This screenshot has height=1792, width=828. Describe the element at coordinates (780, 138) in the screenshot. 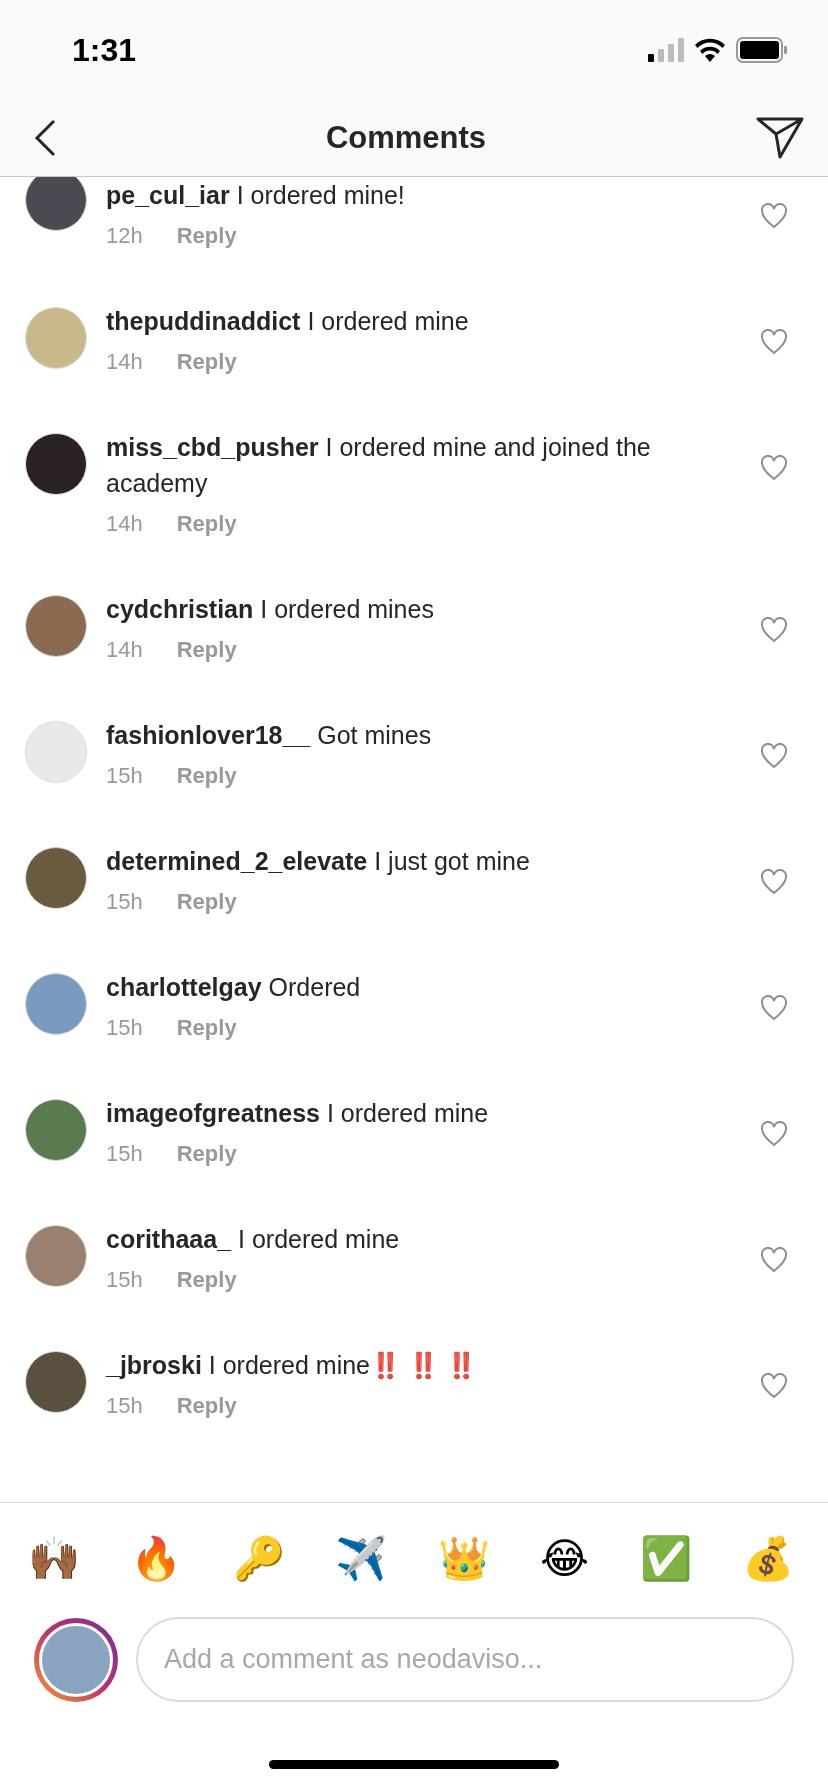

I see `send-icon` at that location.